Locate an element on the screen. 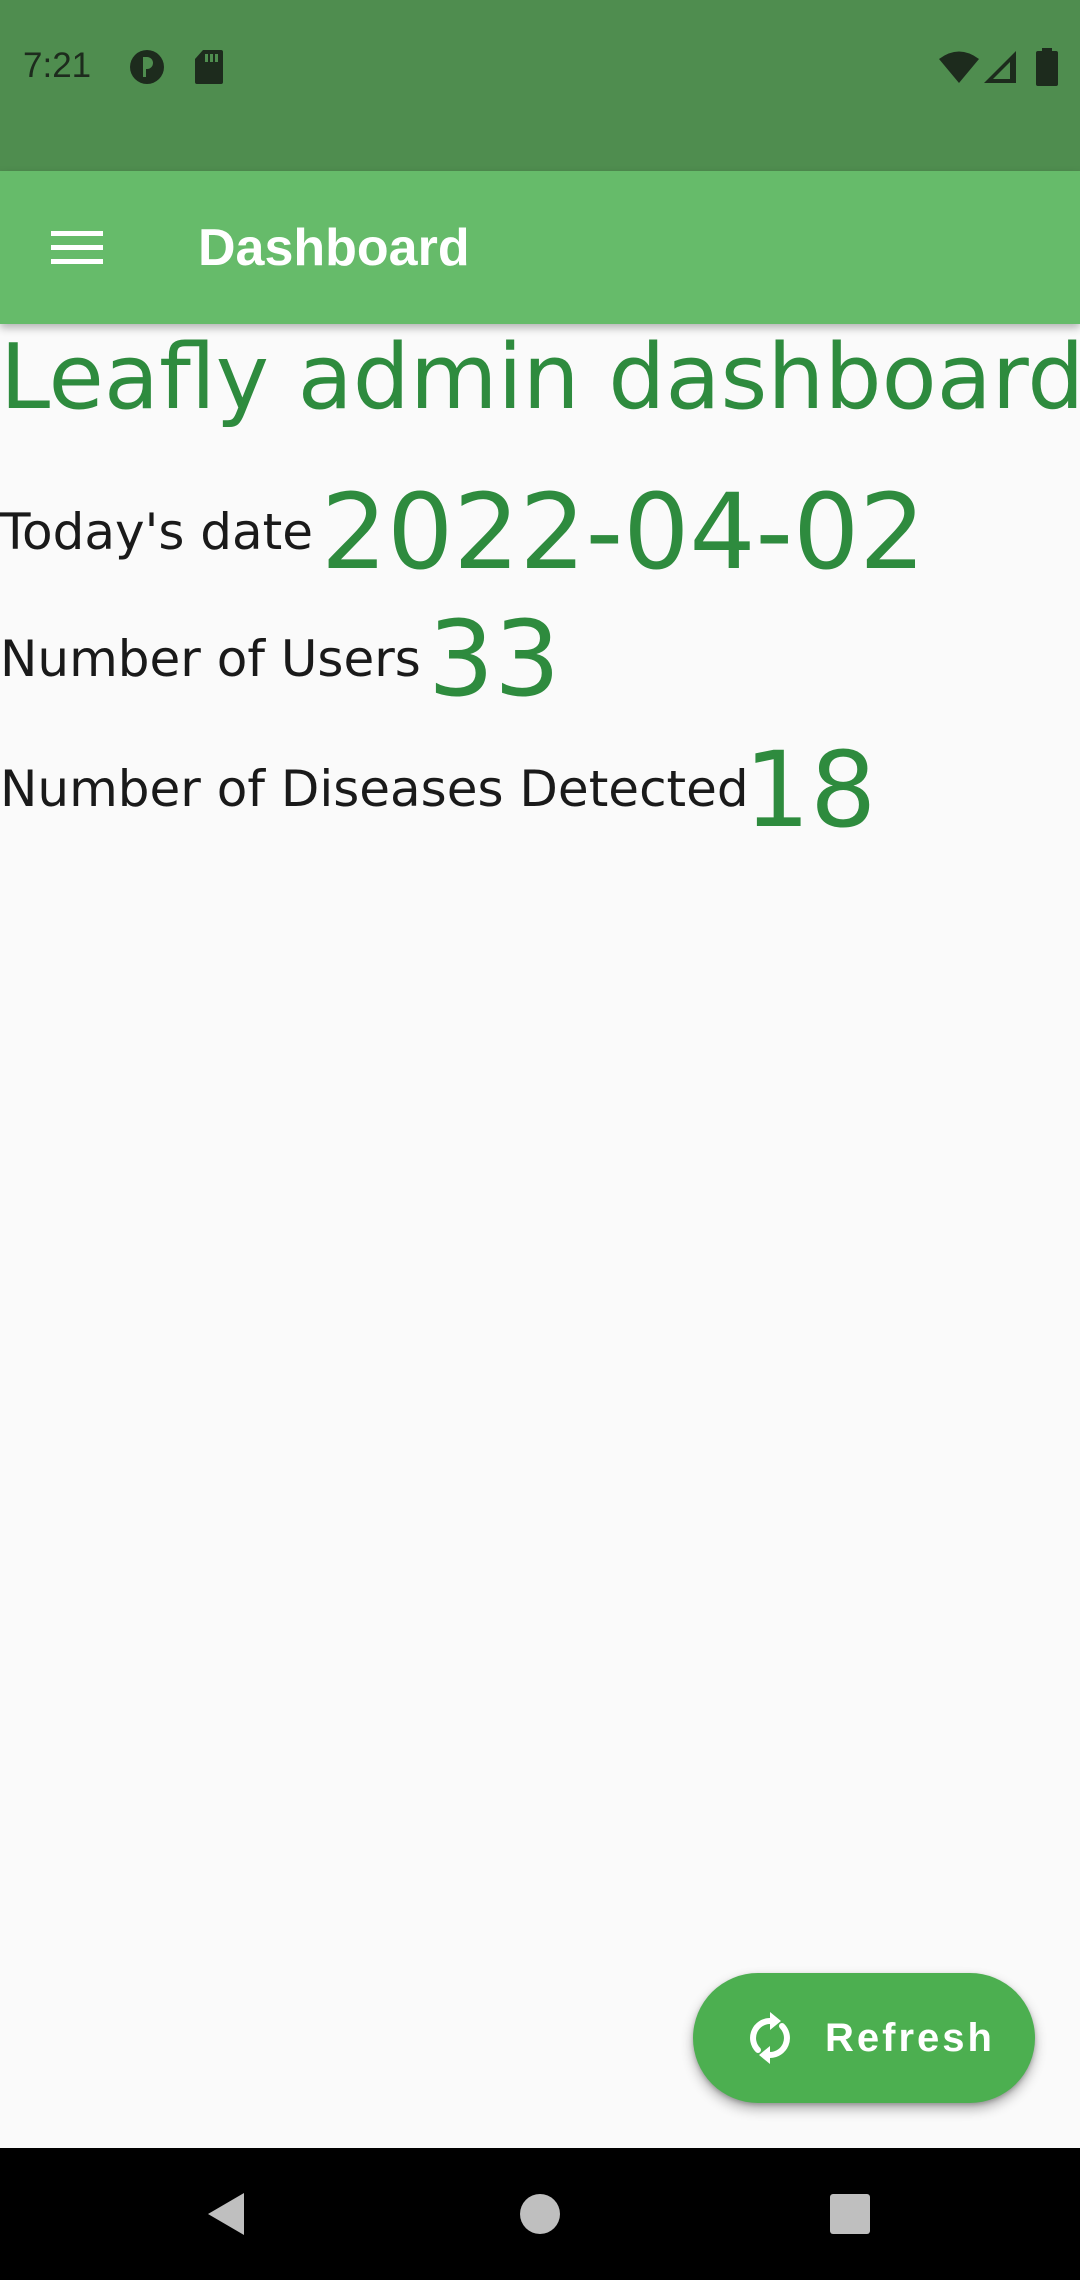  wifi-icon is located at coordinates (959, 67).